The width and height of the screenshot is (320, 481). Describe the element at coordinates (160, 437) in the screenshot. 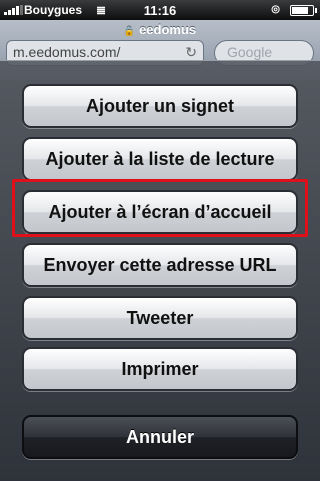

I see `cancel-button: Annuler` at that location.